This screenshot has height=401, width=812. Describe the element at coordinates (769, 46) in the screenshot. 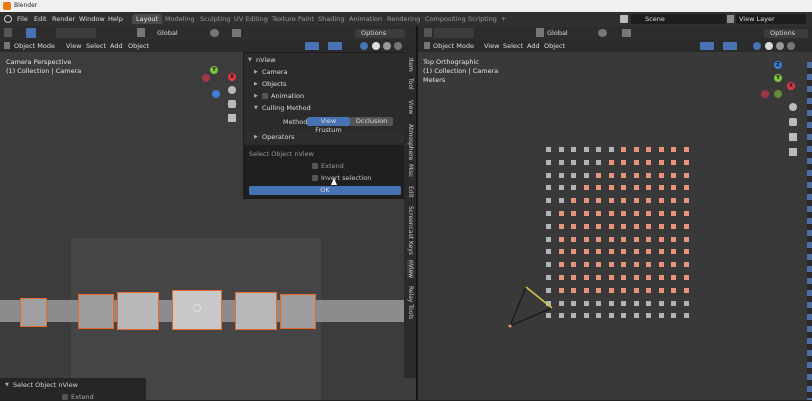

I see `solid-shading-icon` at that location.